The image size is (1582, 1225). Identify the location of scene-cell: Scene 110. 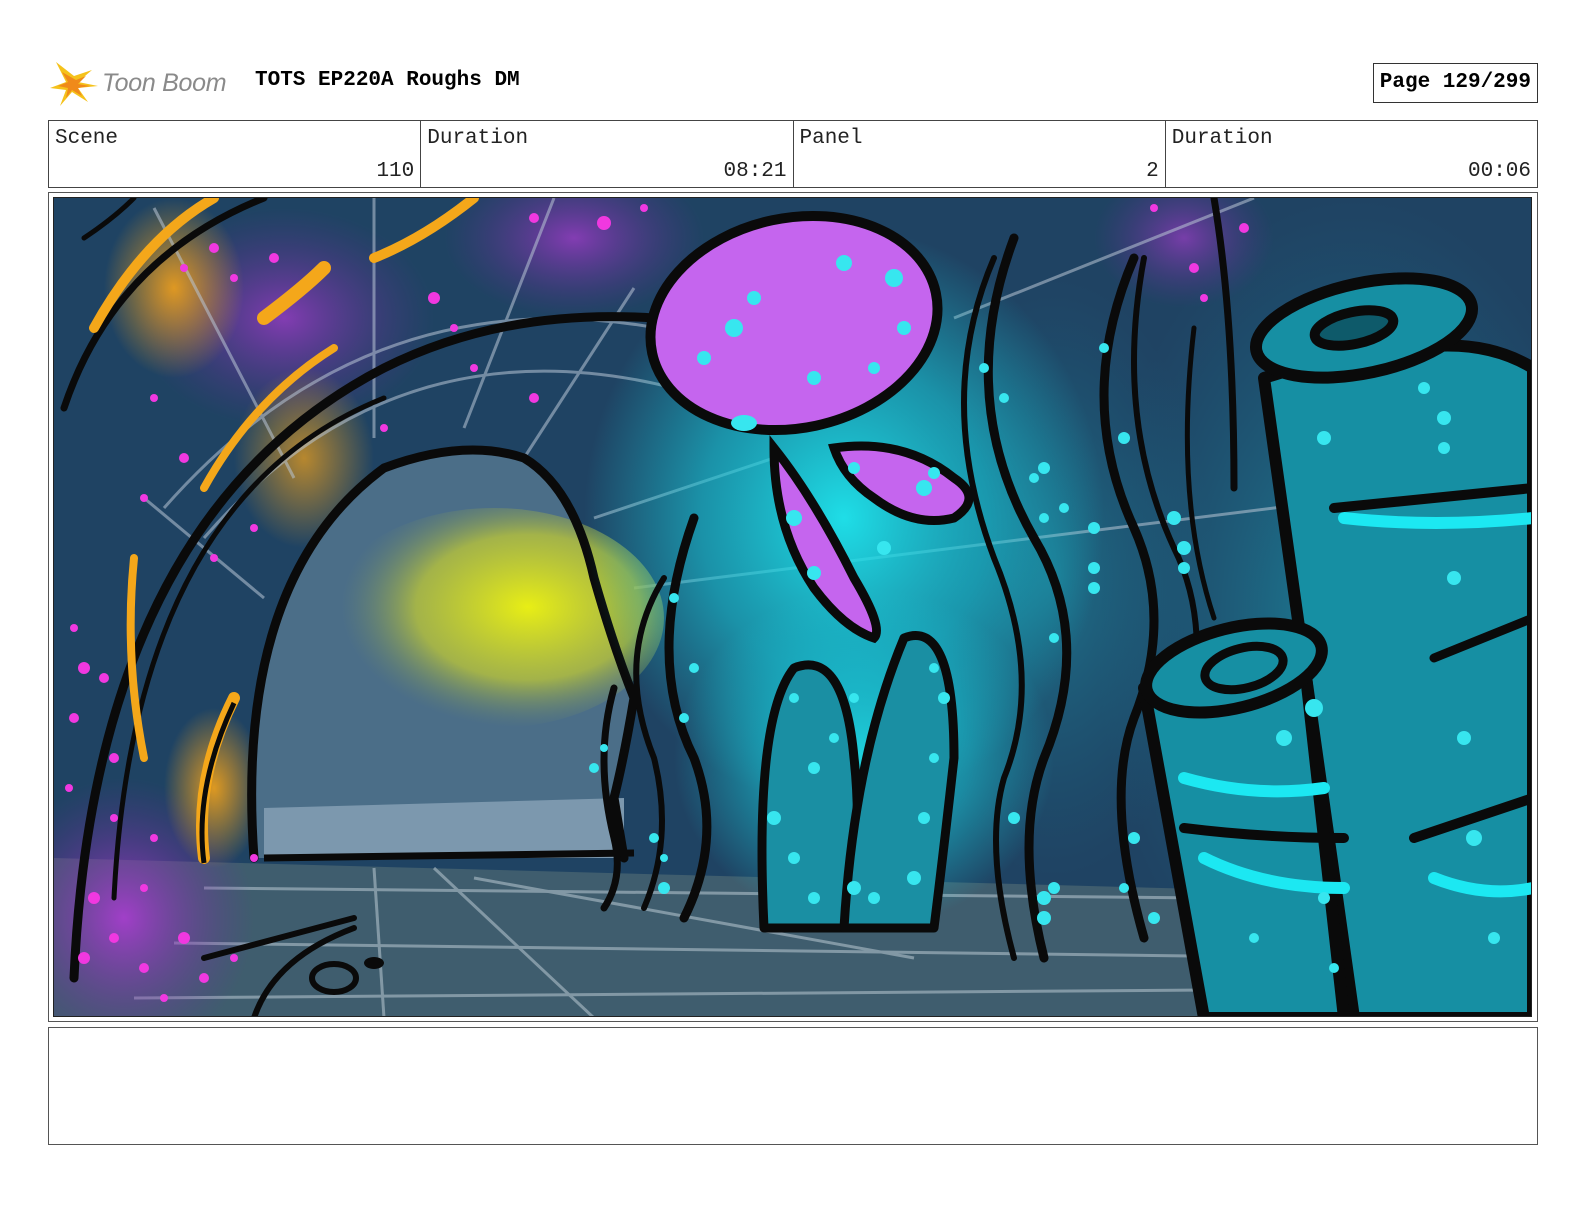
(235, 154).